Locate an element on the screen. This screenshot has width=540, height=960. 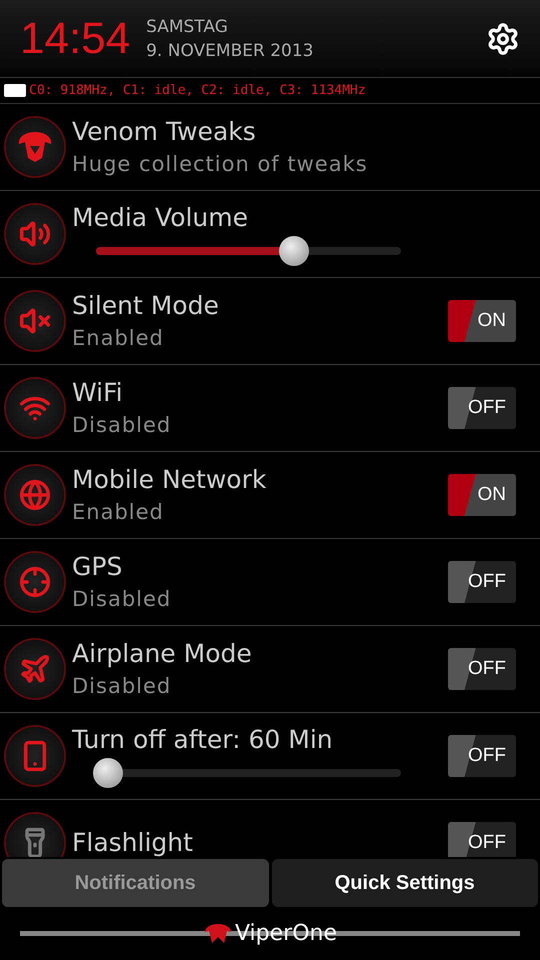
setting-title: Airplane Mode is located at coordinates (162, 654).